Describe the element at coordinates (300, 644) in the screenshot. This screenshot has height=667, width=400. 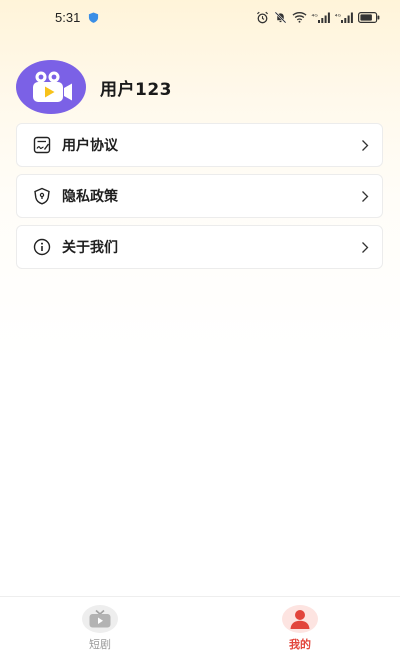
I see `tab-label: 我的` at that location.